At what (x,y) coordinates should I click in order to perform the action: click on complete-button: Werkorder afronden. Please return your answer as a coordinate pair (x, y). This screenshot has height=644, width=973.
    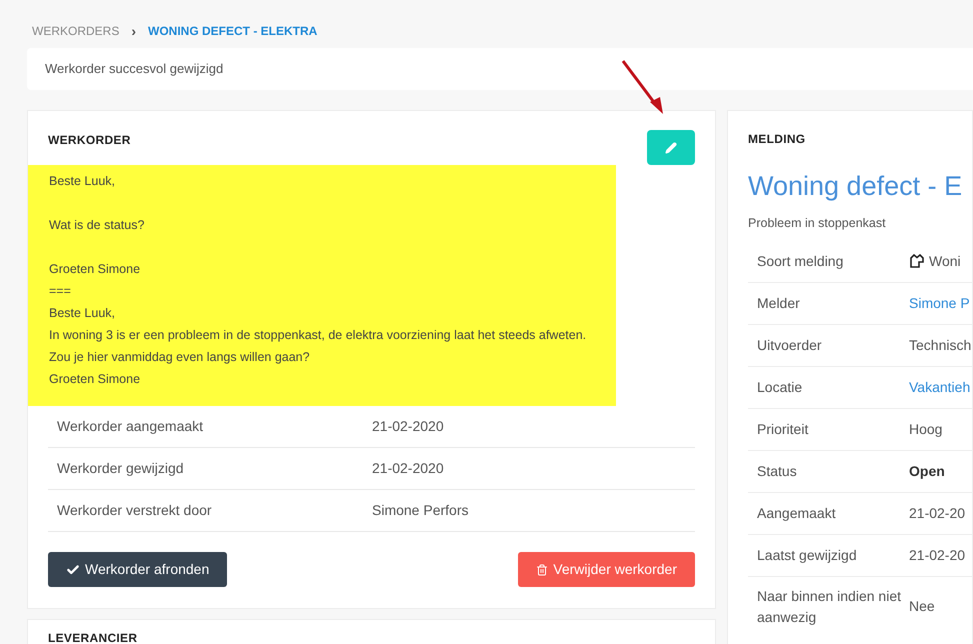
    Looking at the image, I should click on (138, 569).